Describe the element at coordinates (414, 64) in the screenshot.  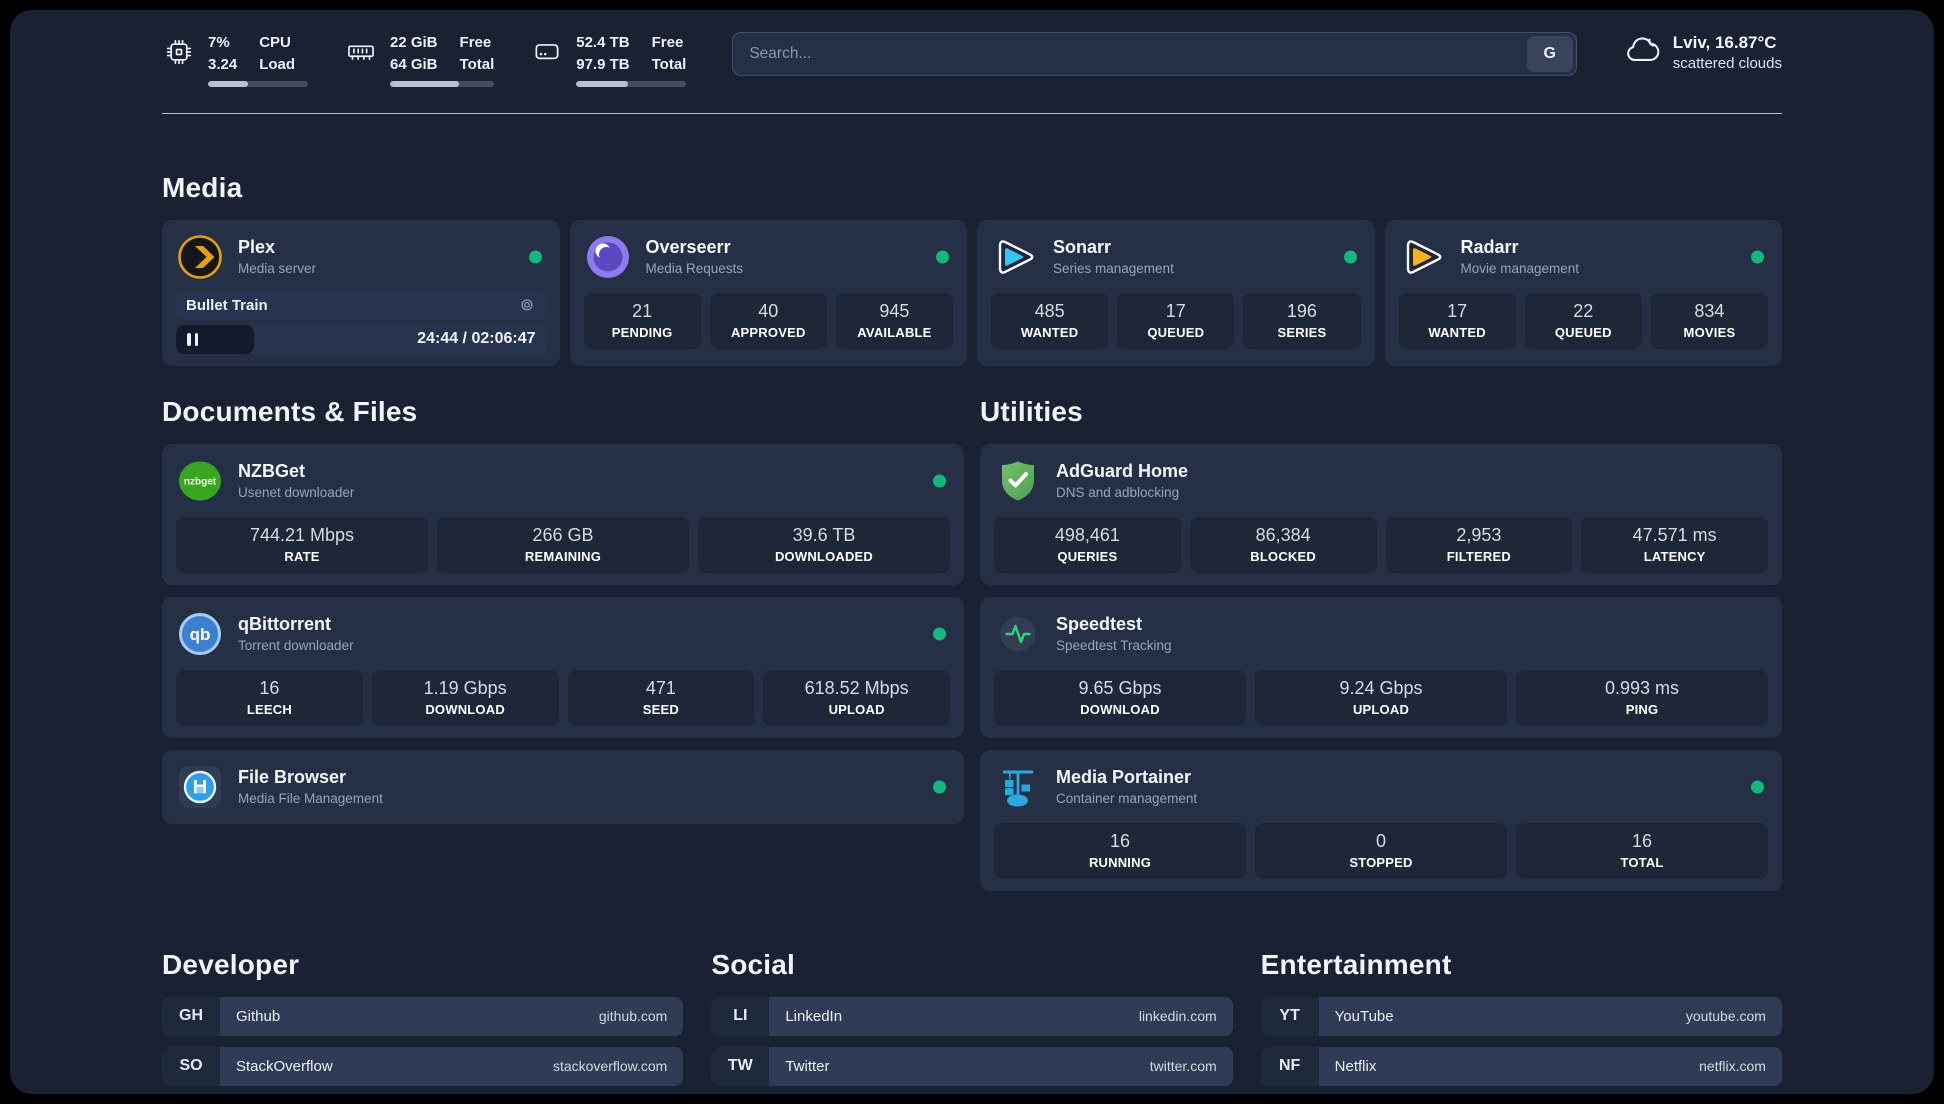
I see `memory-total-value: 64 GiB` at that location.